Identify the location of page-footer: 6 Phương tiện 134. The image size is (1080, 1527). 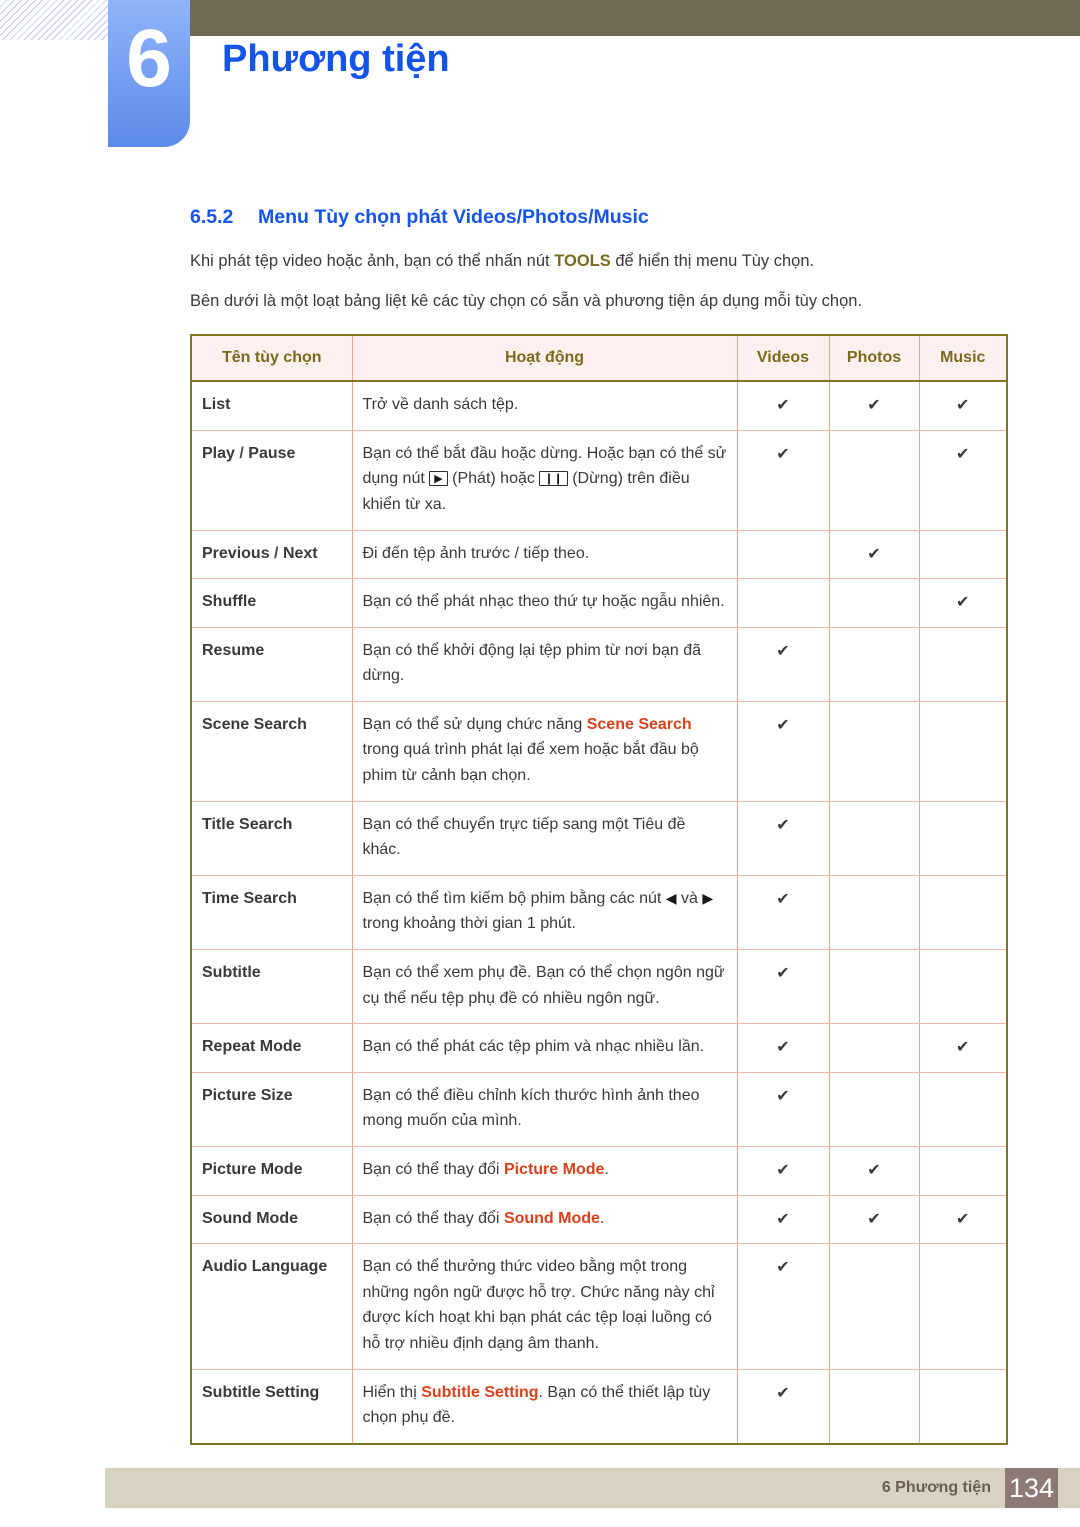
(592, 1488).